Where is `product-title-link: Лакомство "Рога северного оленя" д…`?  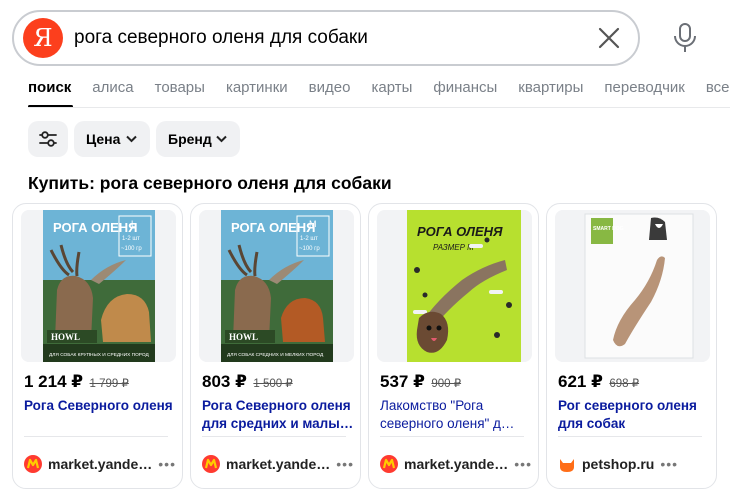
product-title-link: Лакомство "Рога северного оленя" д… is located at coordinates (457, 415).